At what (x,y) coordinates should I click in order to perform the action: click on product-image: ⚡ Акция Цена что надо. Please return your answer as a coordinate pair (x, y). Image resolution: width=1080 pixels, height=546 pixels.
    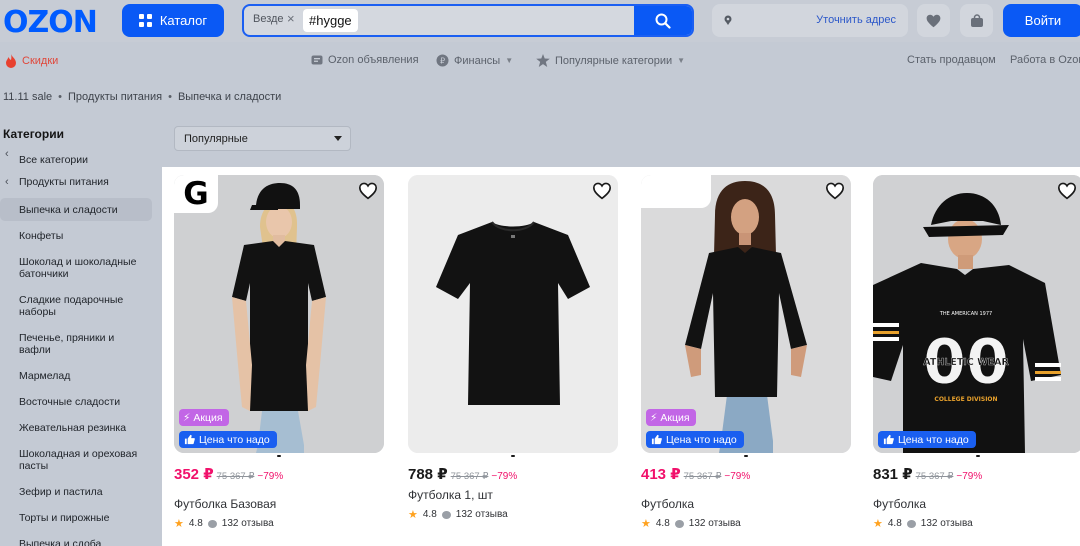
    Looking at the image, I should click on (746, 314).